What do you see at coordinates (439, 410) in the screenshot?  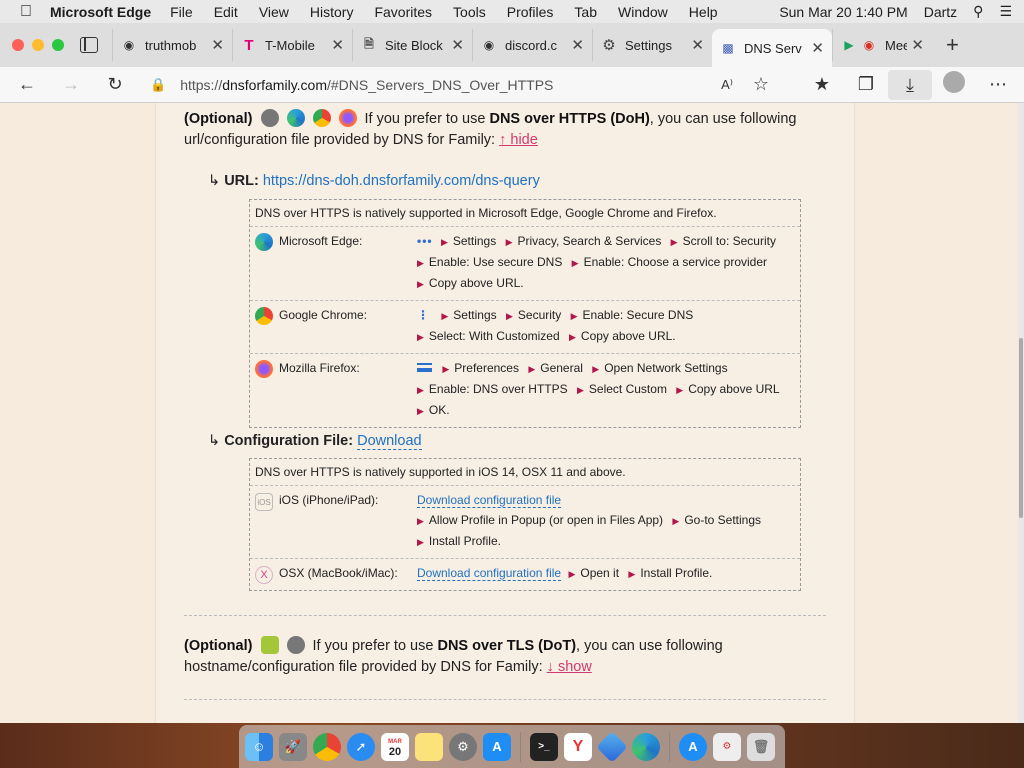 I see `step: OK.` at bounding box center [439, 410].